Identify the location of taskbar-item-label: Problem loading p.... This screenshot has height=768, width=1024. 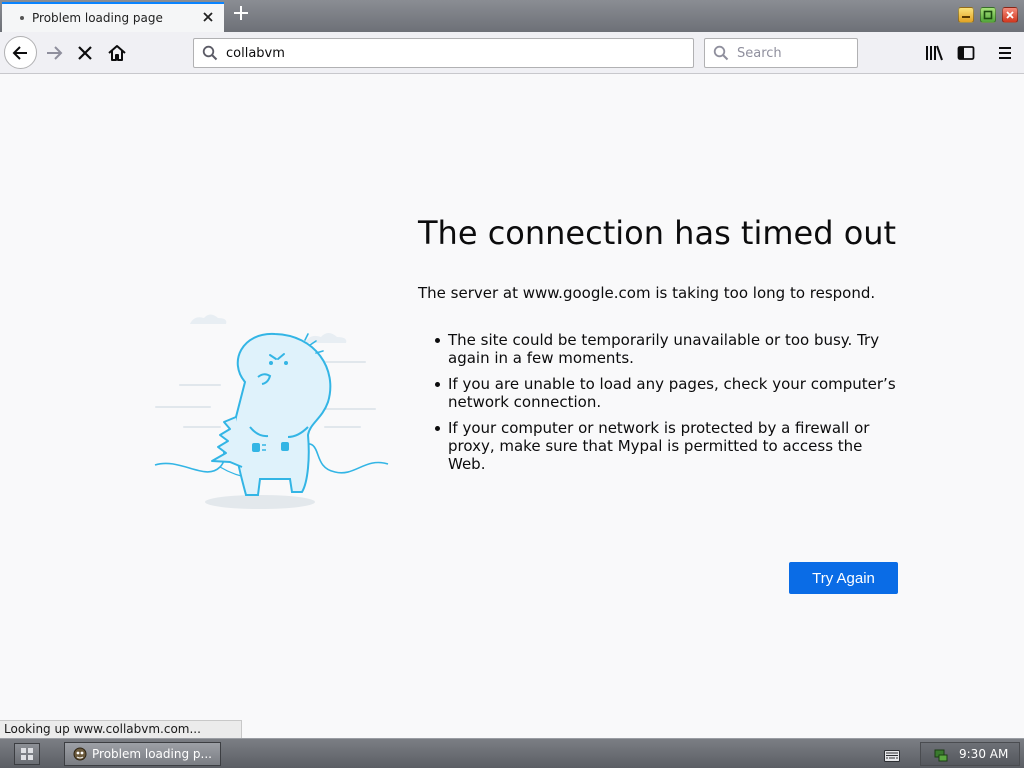
(152, 754).